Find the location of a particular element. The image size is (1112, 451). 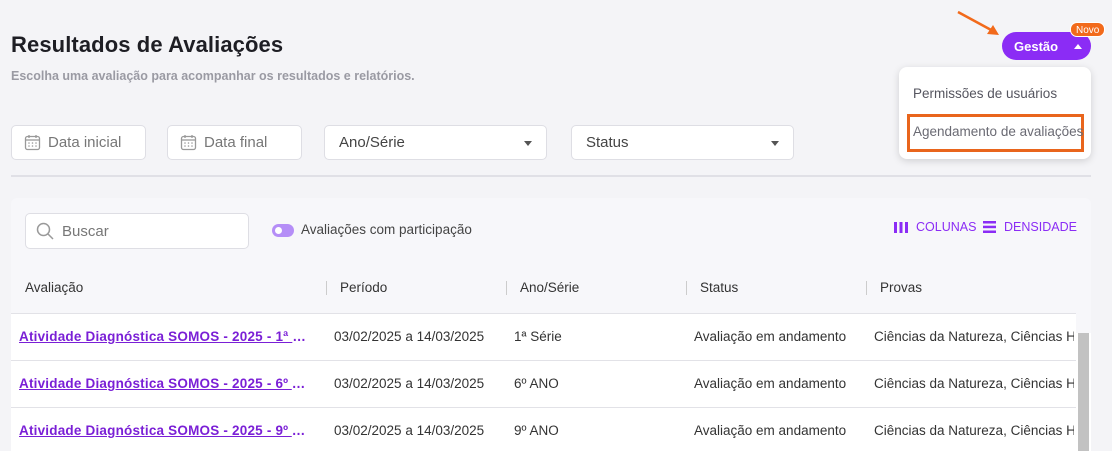

columns-button: COLUNAS is located at coordinates (935, 227).